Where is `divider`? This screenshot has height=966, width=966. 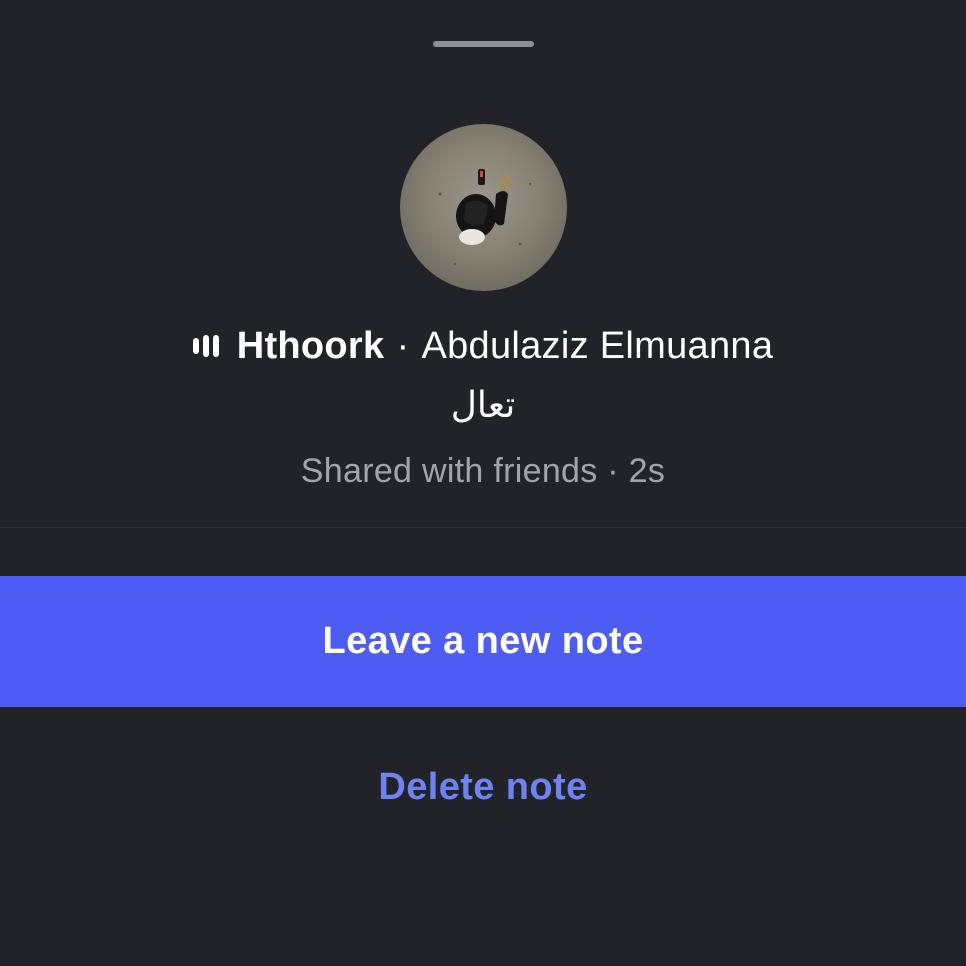
divider is located at coordinates (483, 527).